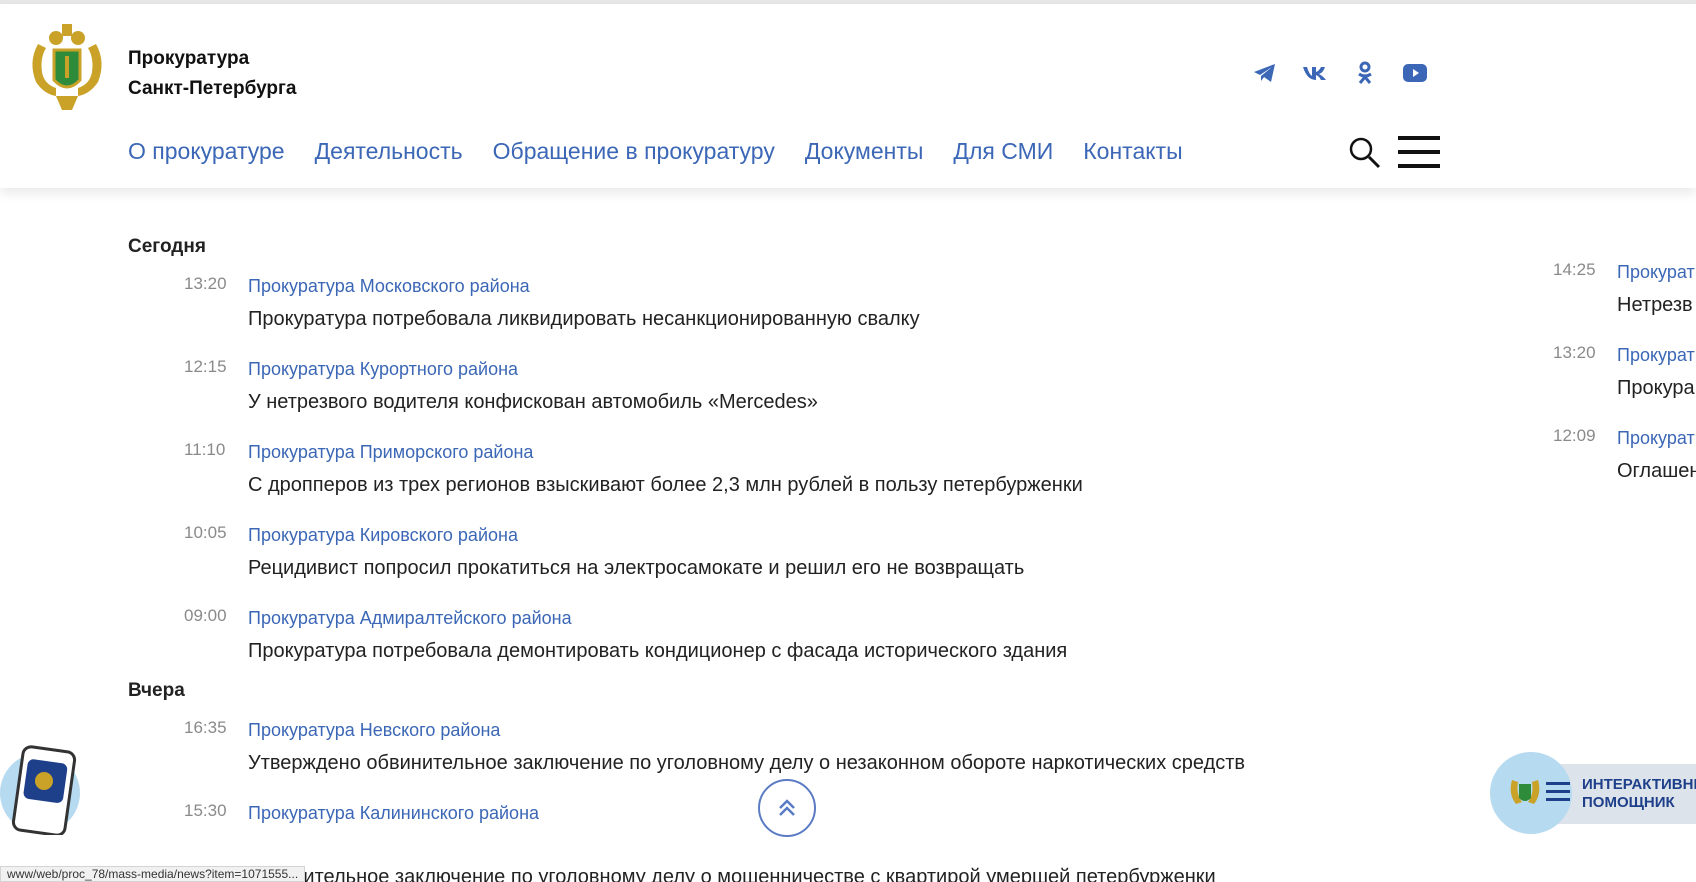 The image size is (1696, 882). What do you see at coordinates (1656, 388) in the screenshot?
I see `news-title-link: Прокура` at bounding box center [1656, 388].